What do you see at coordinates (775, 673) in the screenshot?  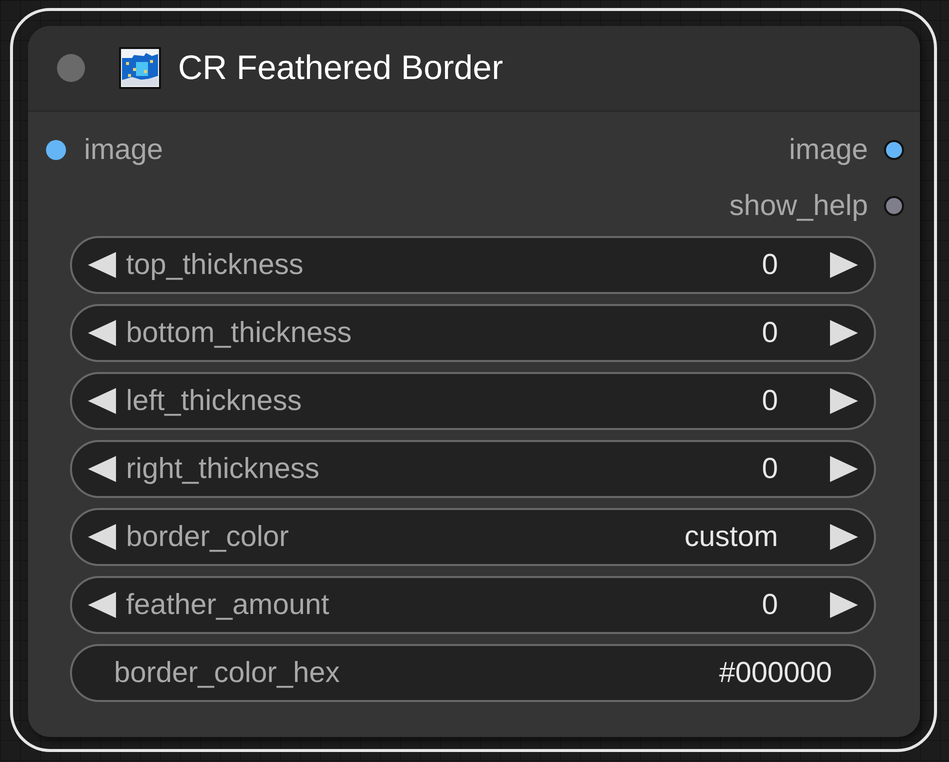 I see `field-value: #000000` at bounding box center [775, 673].